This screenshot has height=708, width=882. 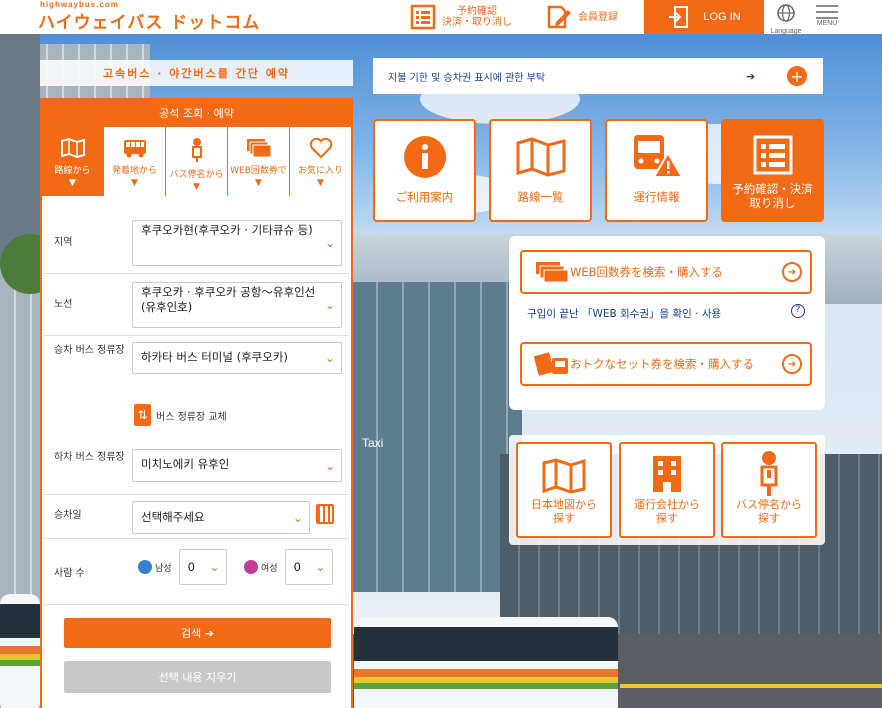 I want to click on language-button: Language, so click(x=786, y=17).